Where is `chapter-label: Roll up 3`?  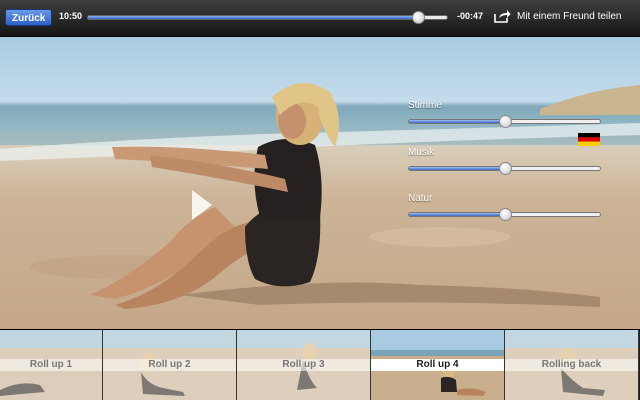 chapter-label: Roll up 3 is located at coordinates (303, 365).